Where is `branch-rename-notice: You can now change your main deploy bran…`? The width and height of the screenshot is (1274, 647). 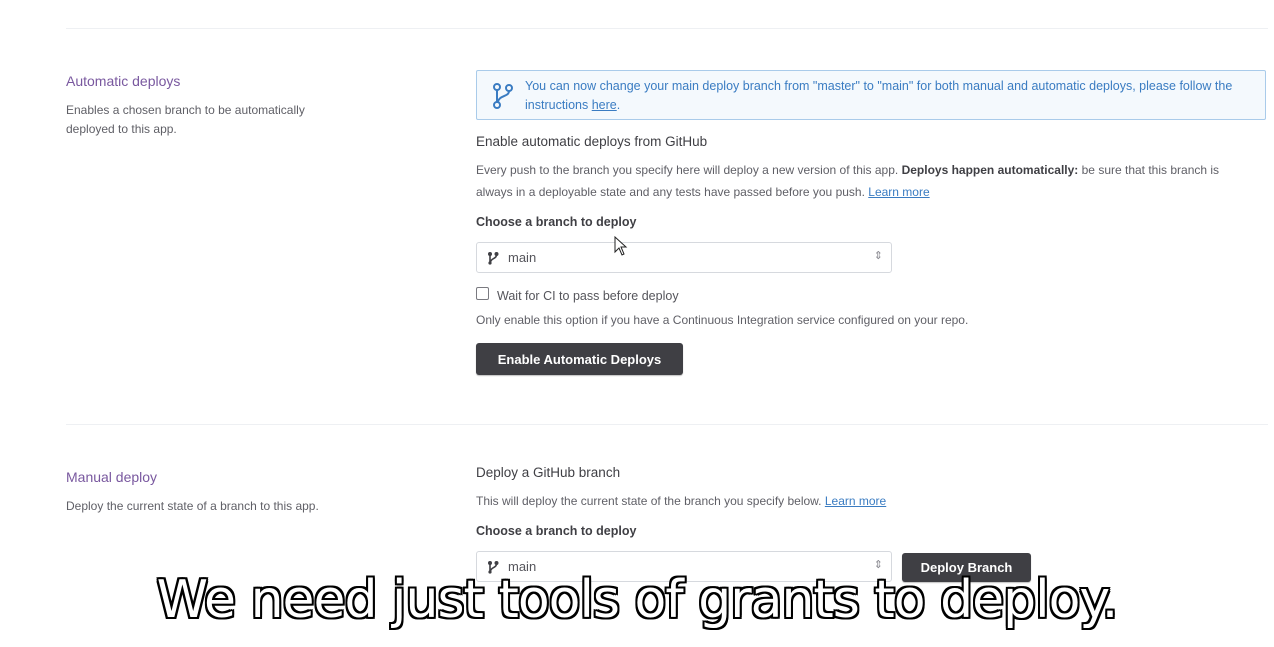 branch-rename-notice: You can now change your main deploy bran… is located at coordinates (871, 95).